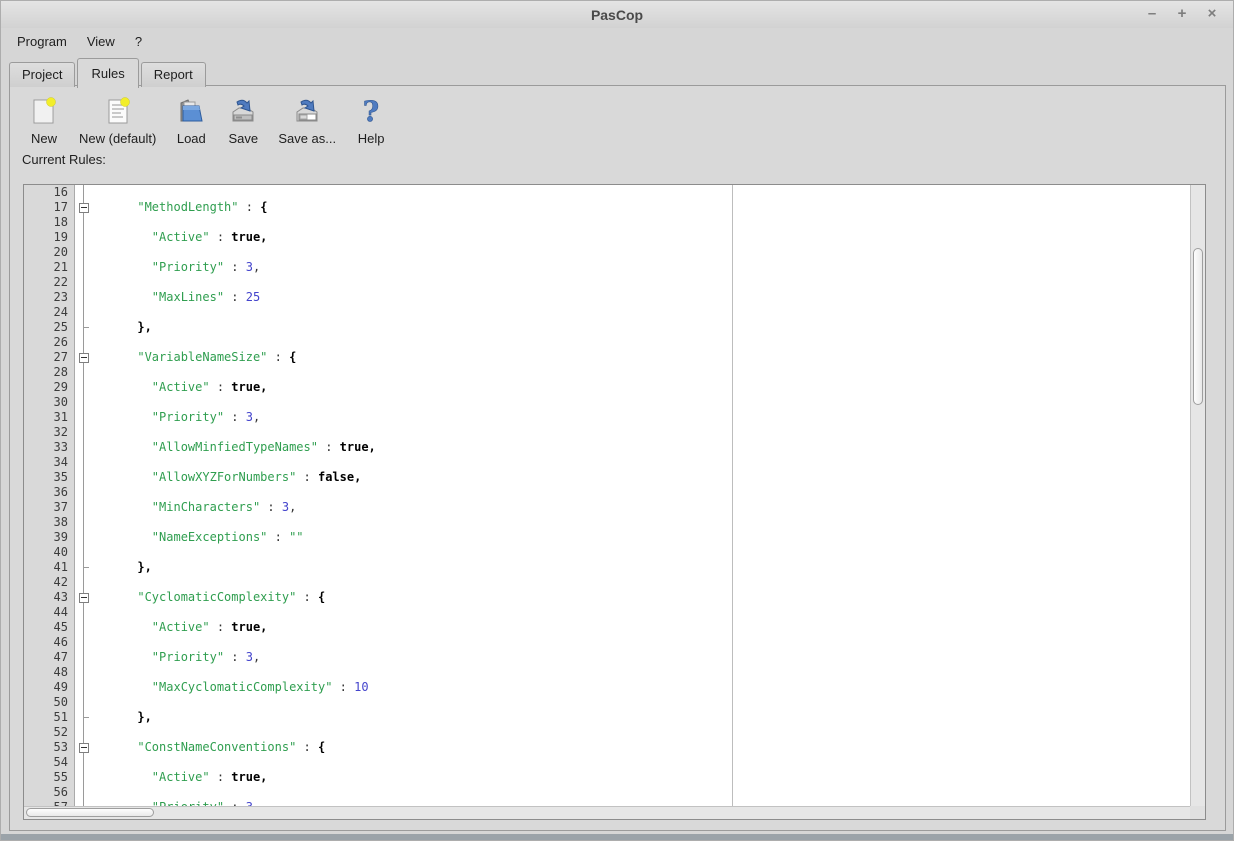 The image size is (1234, 841). Describe the element at coordinates (607, 702) in the screenshot. I see `code-line: 50` at that location.